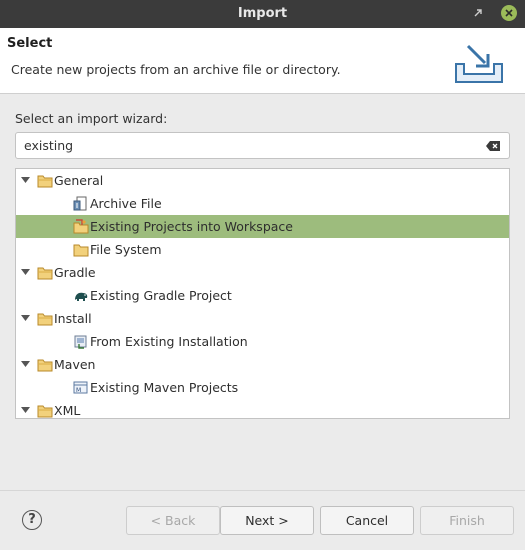 This screenshot has height=550, width=525. I want to click on tree-label: Existing Projects into Workspace, so click(191, 226).